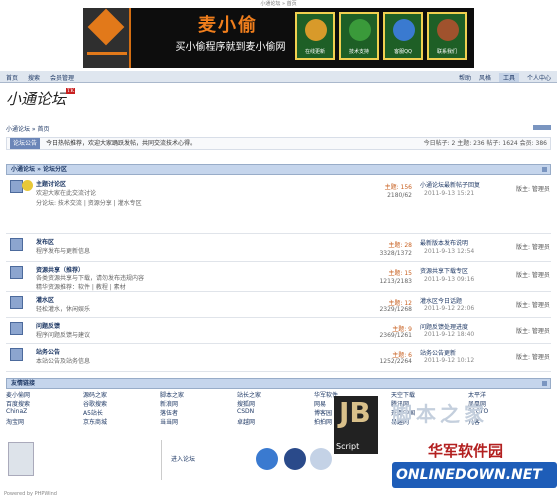 The height and width of the screenshot is (500, 557). I want to click on link-item: 站长之家, so click(275, 394).